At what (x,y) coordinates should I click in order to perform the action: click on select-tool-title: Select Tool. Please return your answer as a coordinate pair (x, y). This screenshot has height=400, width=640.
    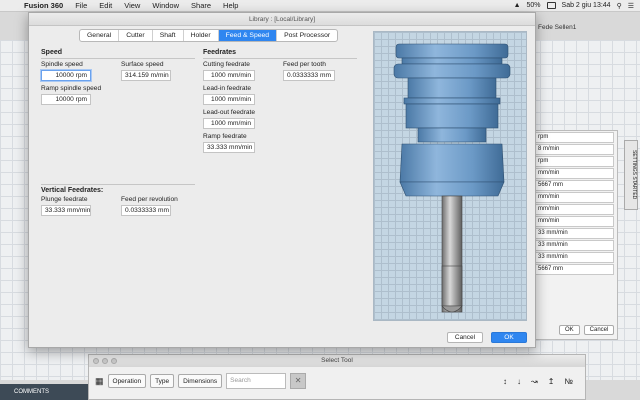
    Looking at the image, I should click on (337, 360).